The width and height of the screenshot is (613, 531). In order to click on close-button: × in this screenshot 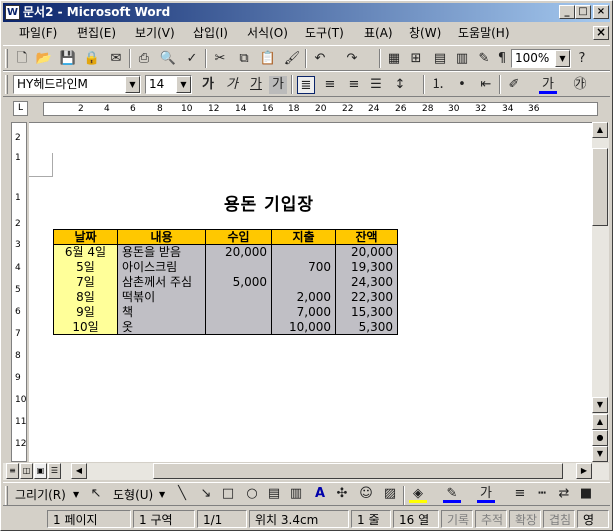, I will do `click(601, 12)`.